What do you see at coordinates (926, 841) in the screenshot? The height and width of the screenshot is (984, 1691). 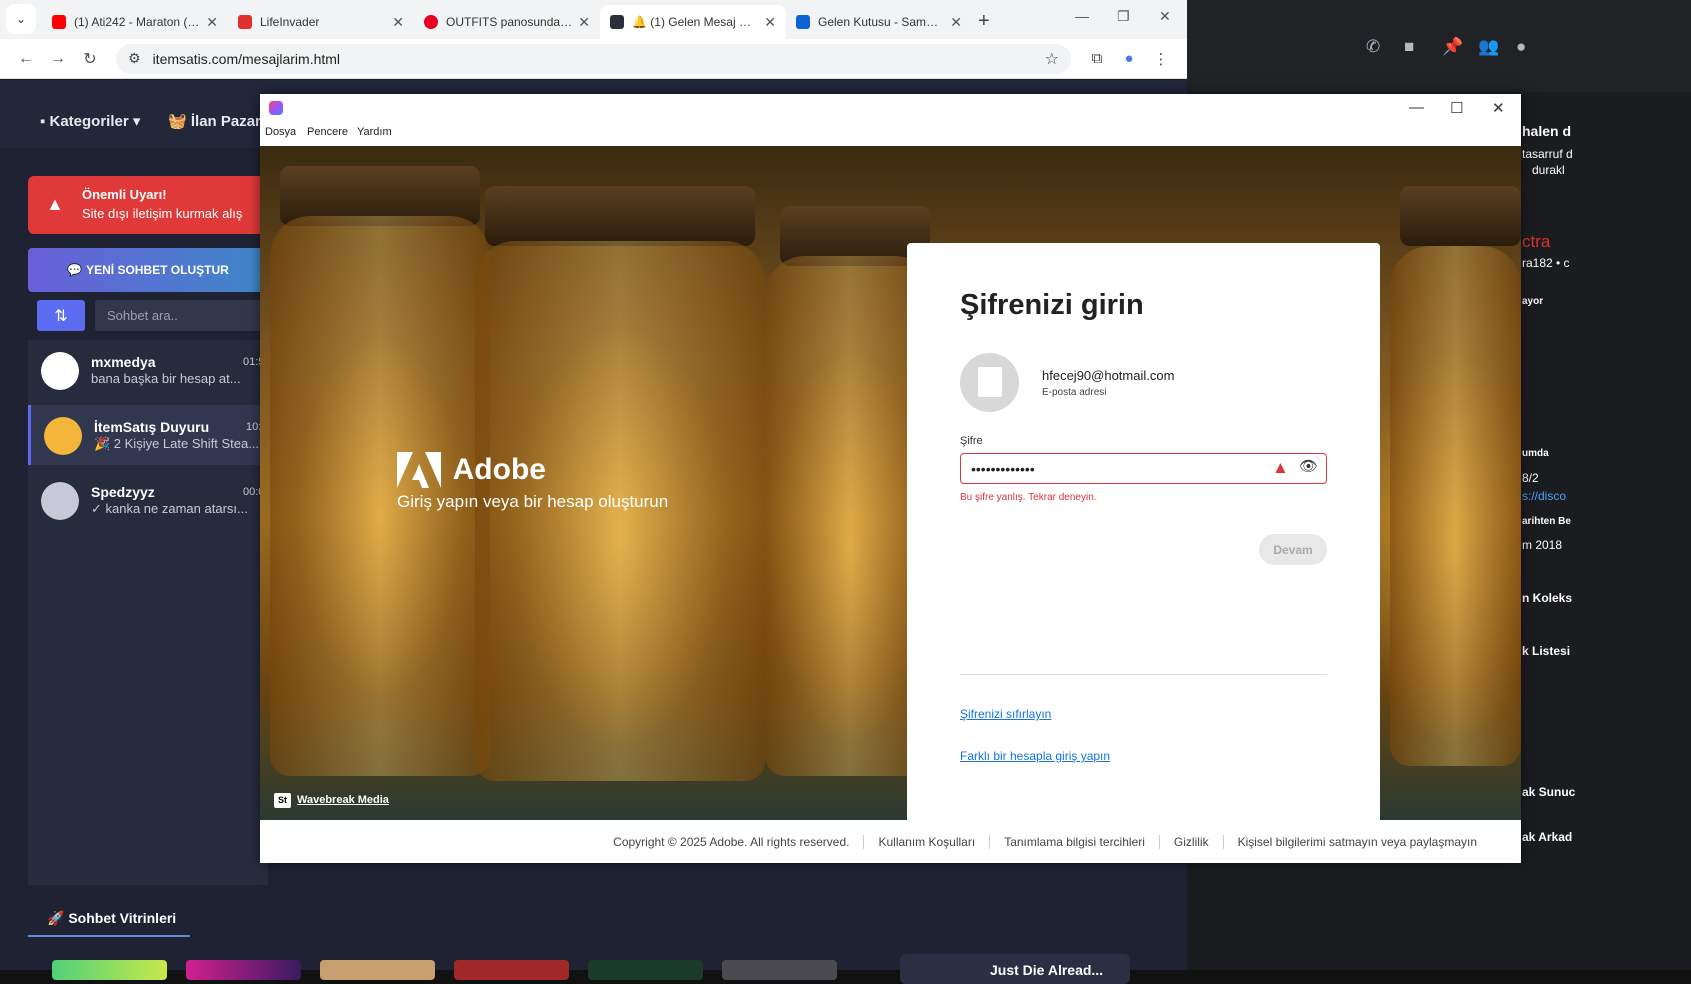 I see `terms-link: Kullanım Koşulları` at bounding box center [926, 841].